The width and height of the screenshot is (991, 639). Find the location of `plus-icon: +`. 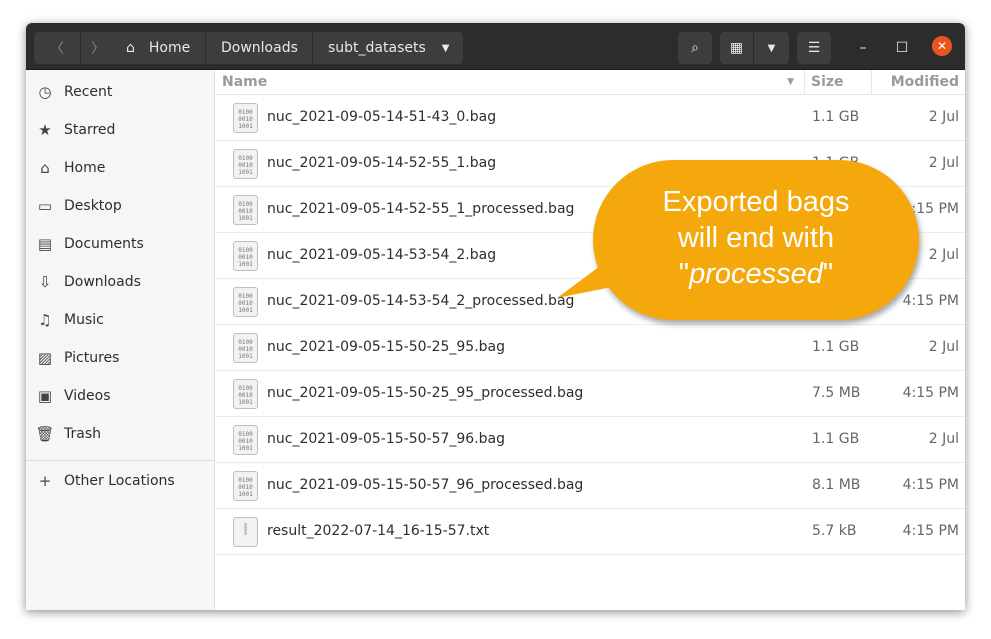

plus-icon: + is located at coordinates (45, 481).